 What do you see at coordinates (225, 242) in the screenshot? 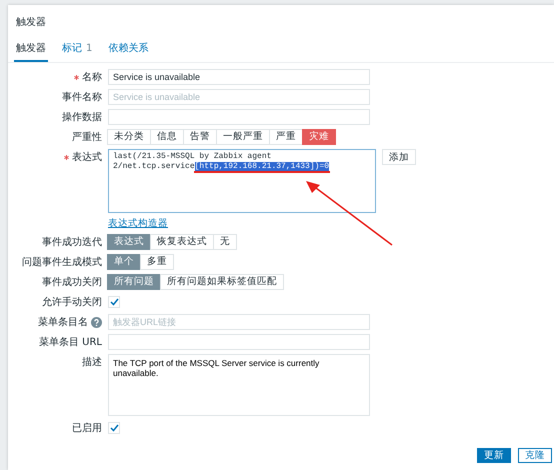
I see `segment-option: 无` at bounding box center [225, 242].